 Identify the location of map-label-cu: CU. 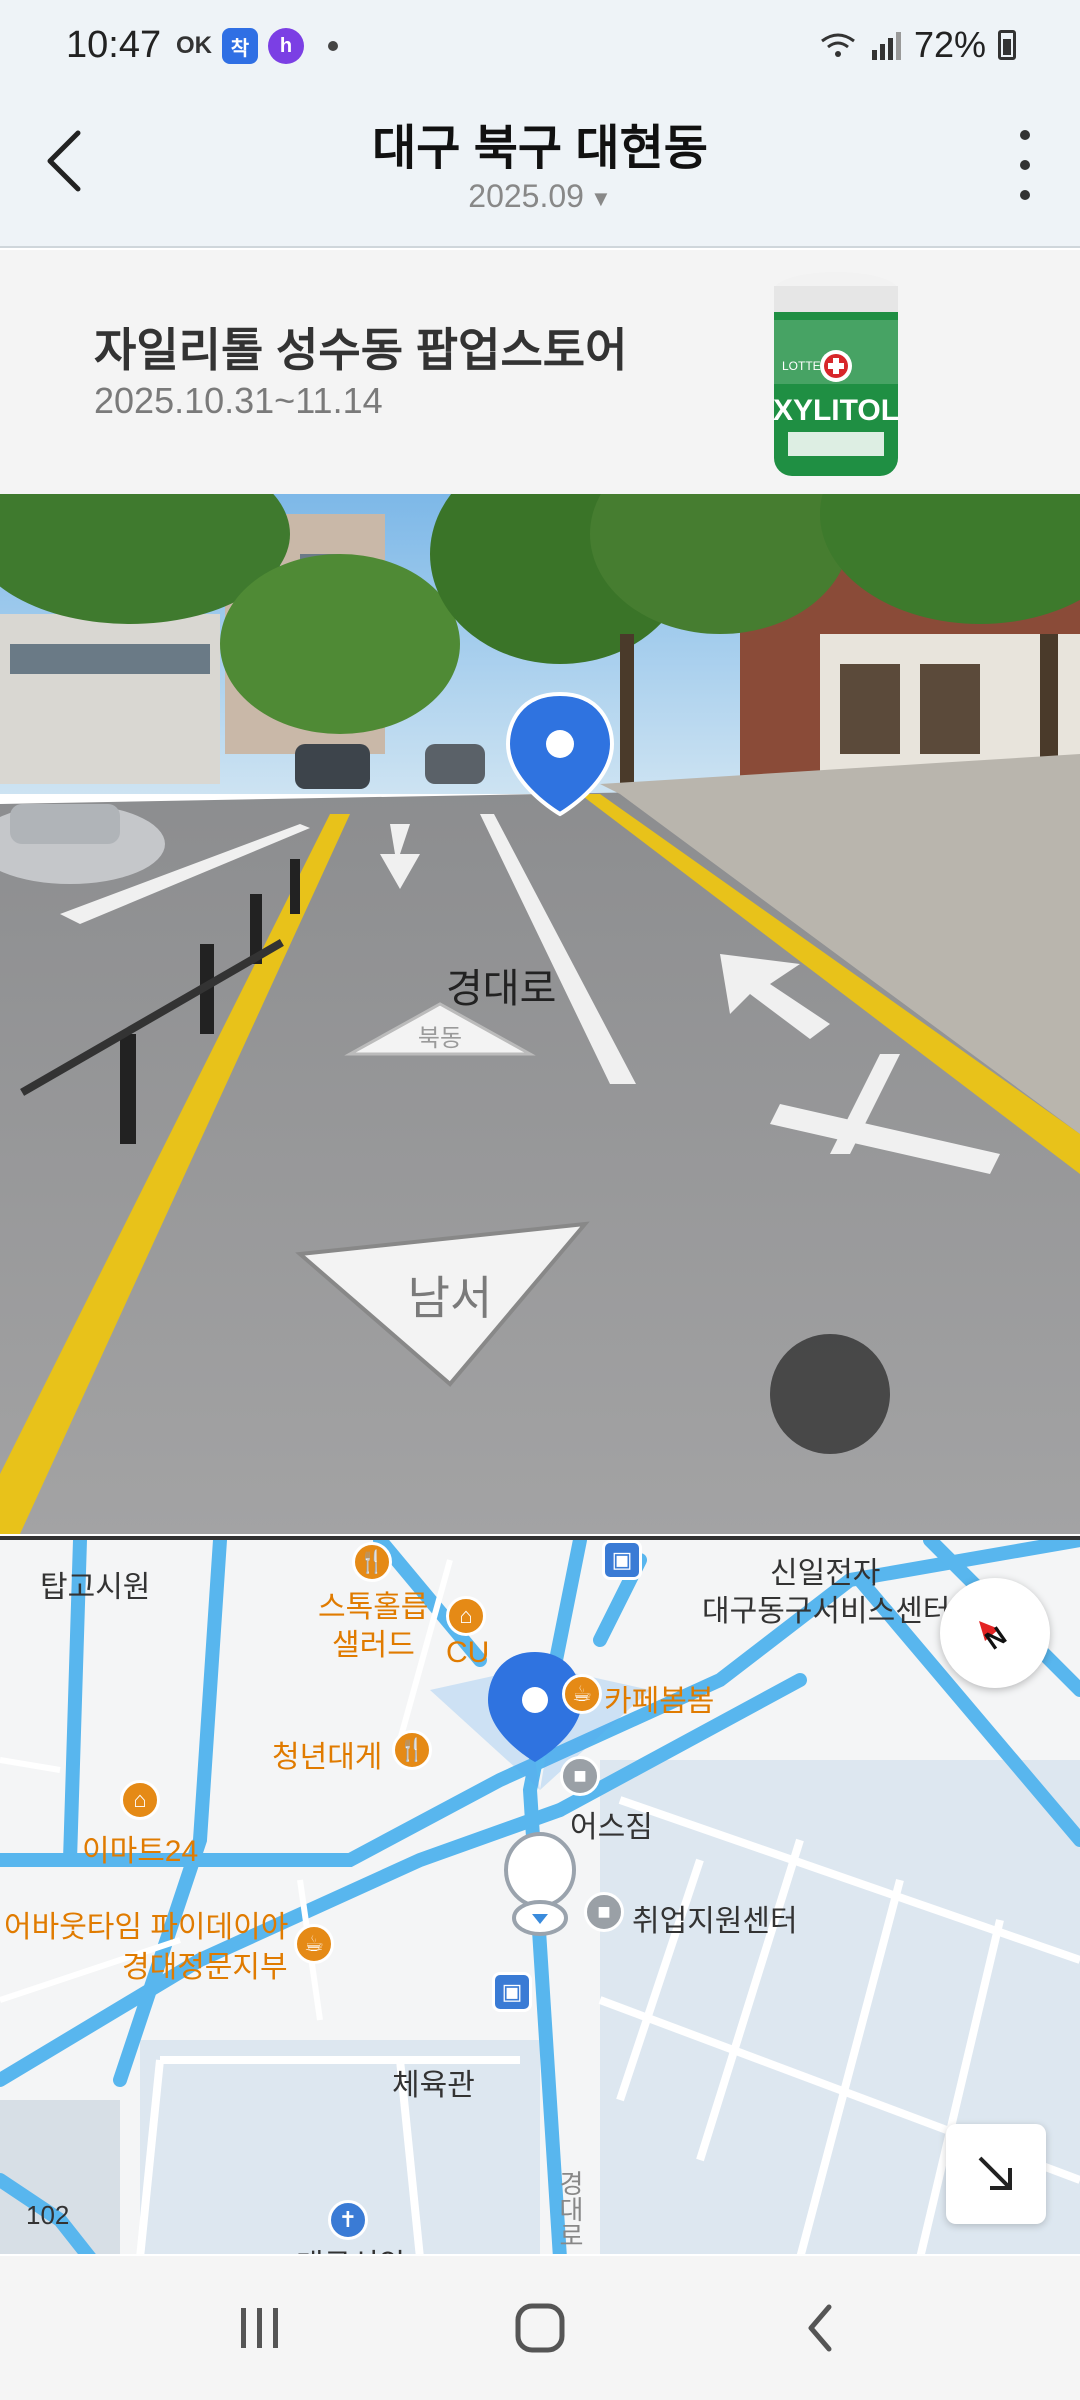
(468, 1652).